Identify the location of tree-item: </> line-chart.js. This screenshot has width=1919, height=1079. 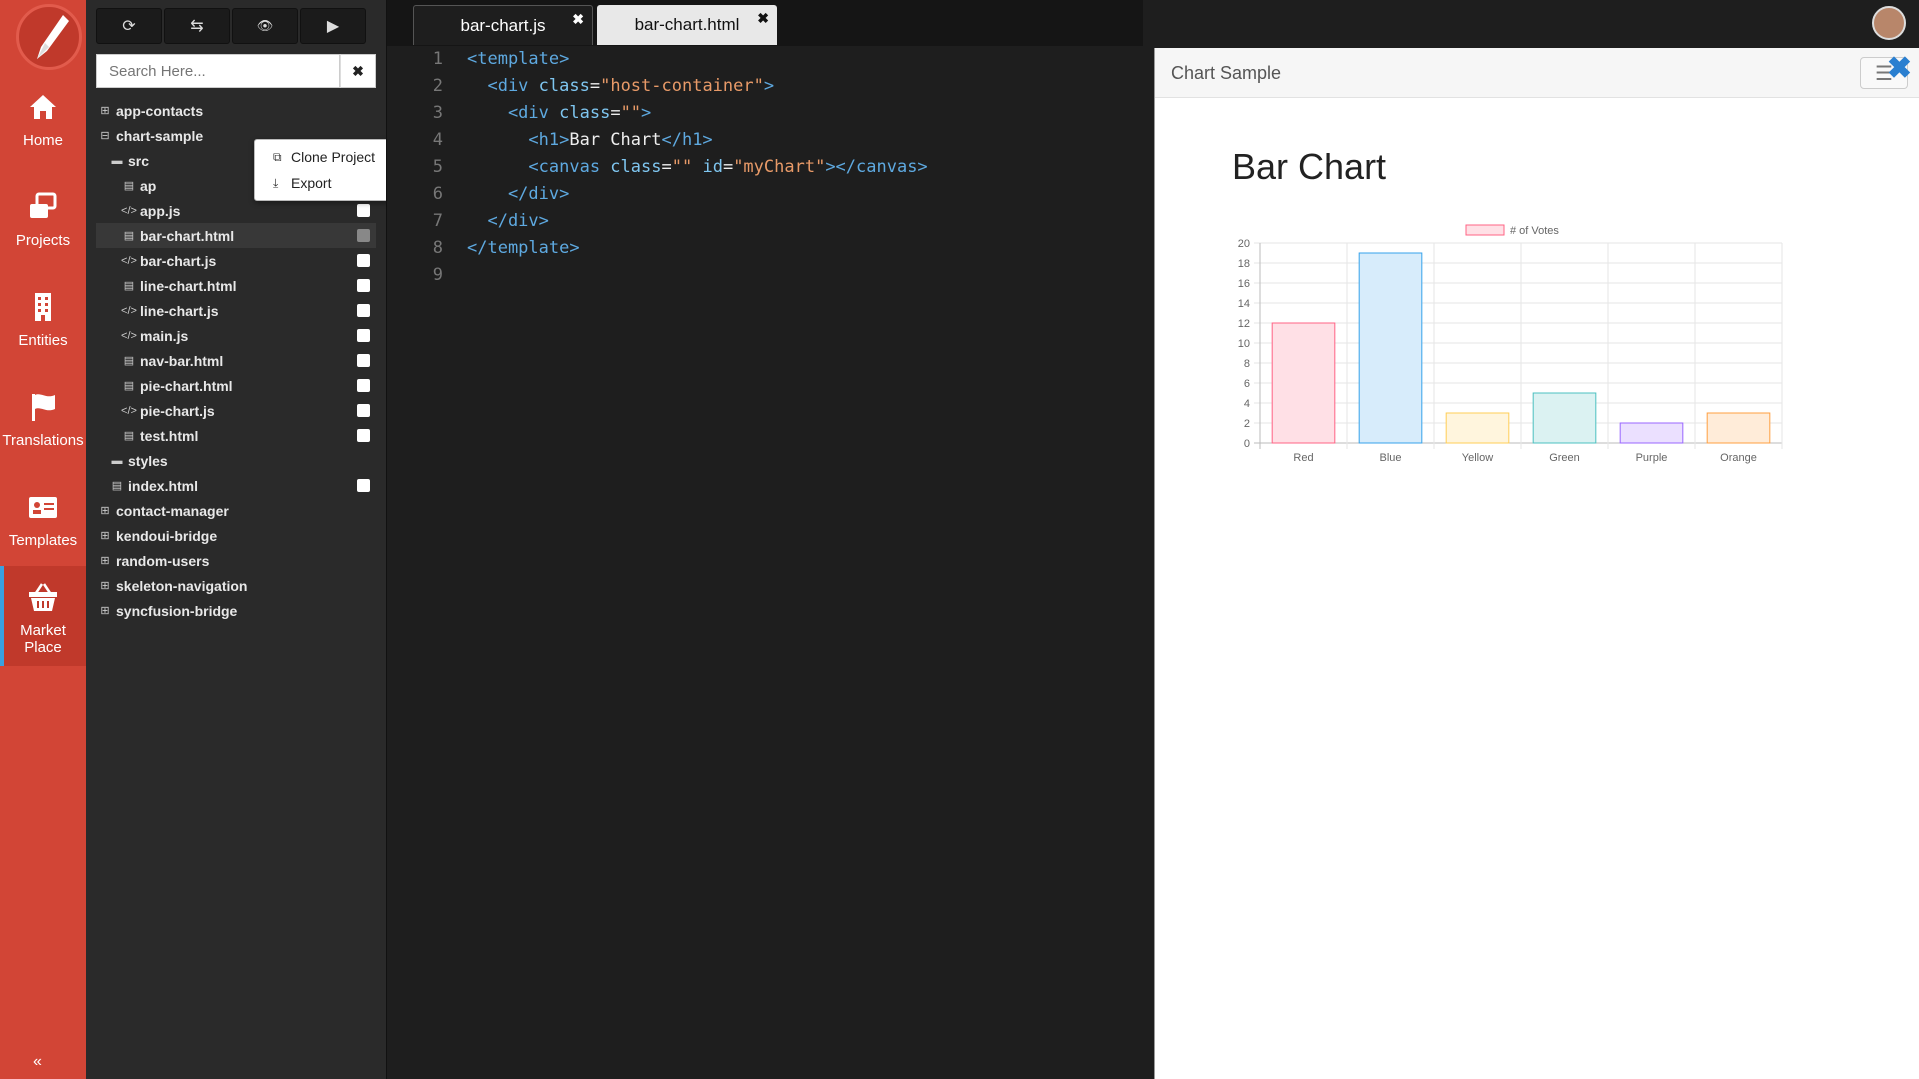
(236, 310).